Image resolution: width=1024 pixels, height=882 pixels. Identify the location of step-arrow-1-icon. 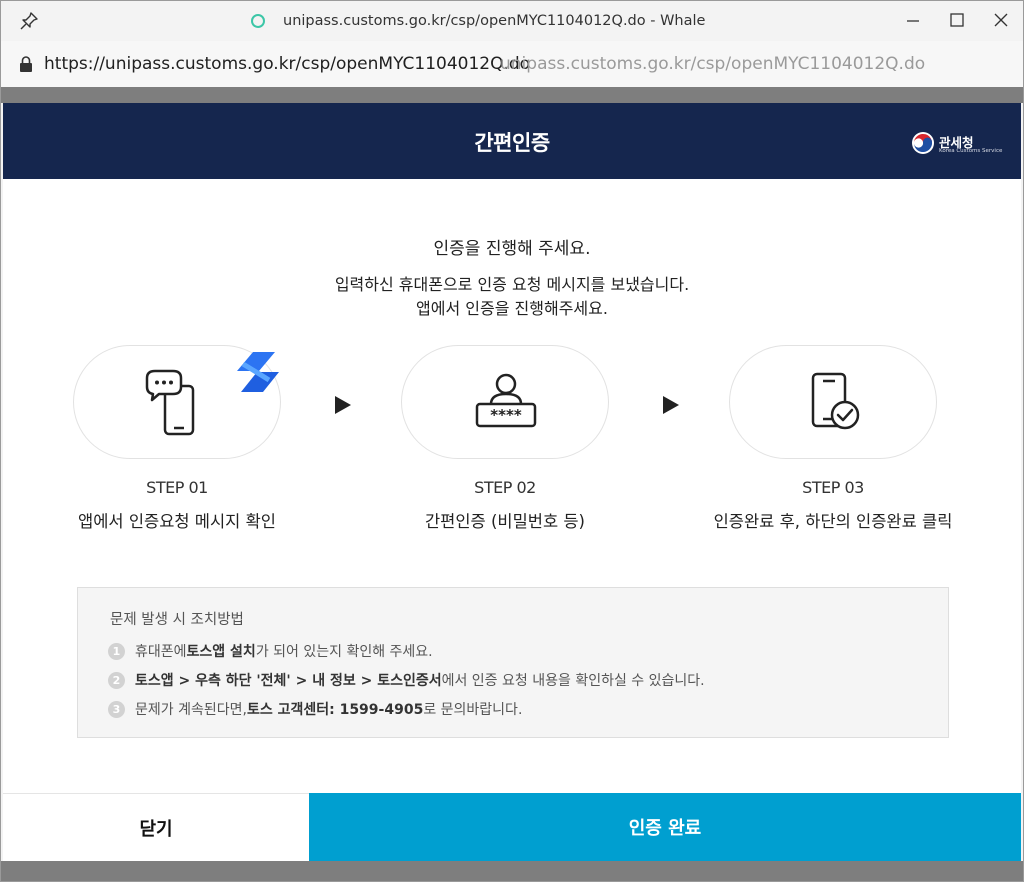
(343, 405).